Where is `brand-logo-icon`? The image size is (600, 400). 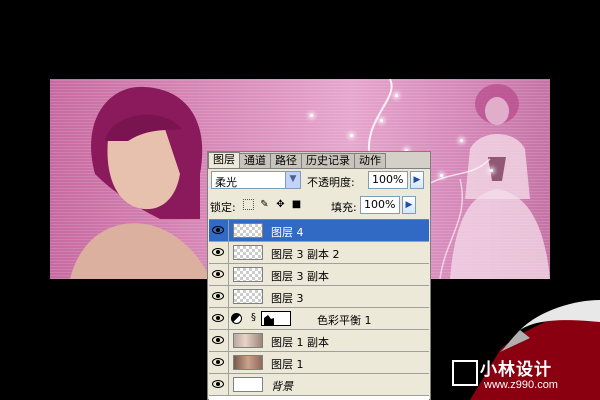
brand-logo-icon is located at coordinates (465, 373).